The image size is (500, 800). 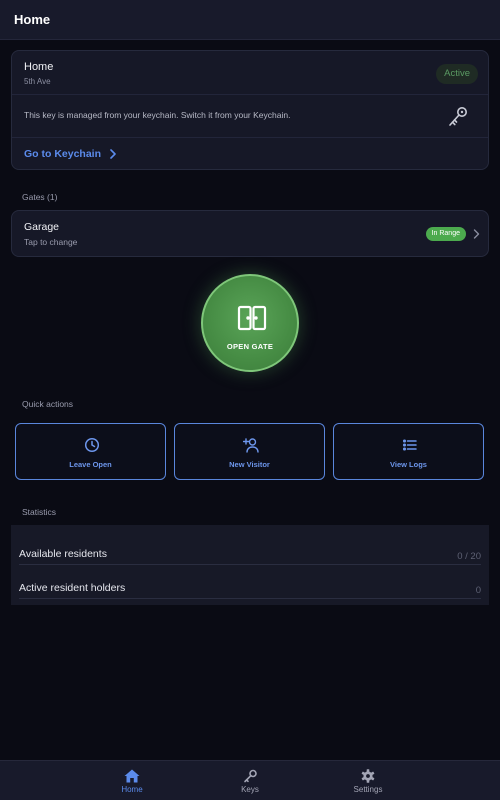 I want to click on stat-row: Active resident holders 0, so click(x=250, y=582).